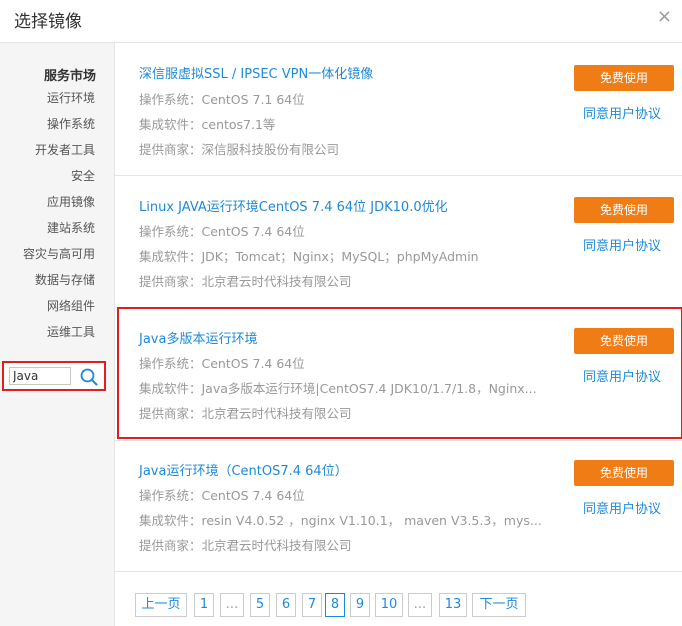 Image resolution: width=682 pixels, height=626 pixels. What do you see at coordinates (207, 124) in the screenshot?
I see `product-software: 集成软件：centos7.1等` at bounding box center [207, 124].